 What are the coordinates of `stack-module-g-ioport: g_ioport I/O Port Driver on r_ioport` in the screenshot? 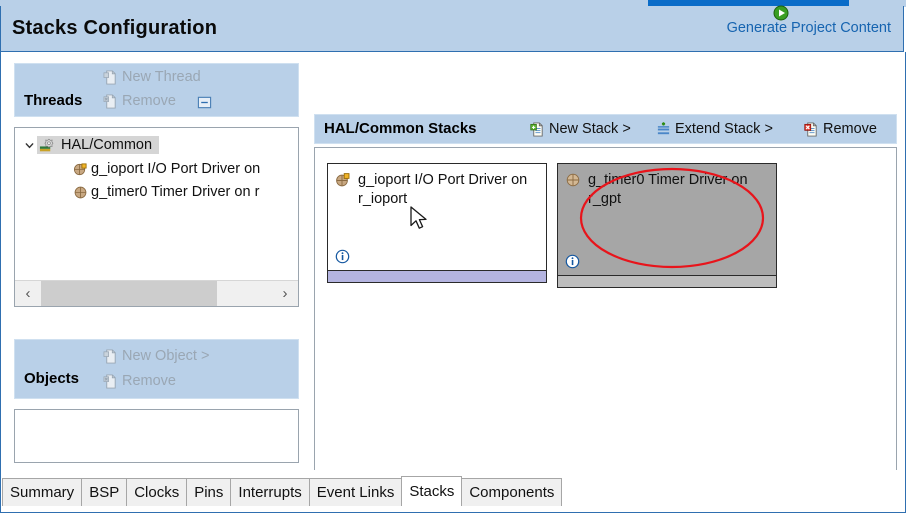 It's located at (437, 223).